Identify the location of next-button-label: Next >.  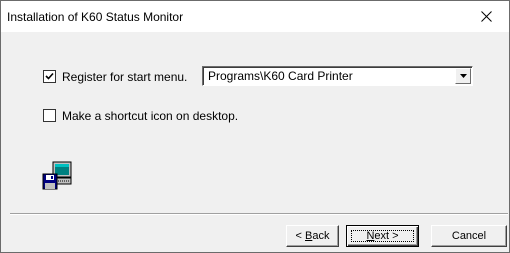
(382, 236).